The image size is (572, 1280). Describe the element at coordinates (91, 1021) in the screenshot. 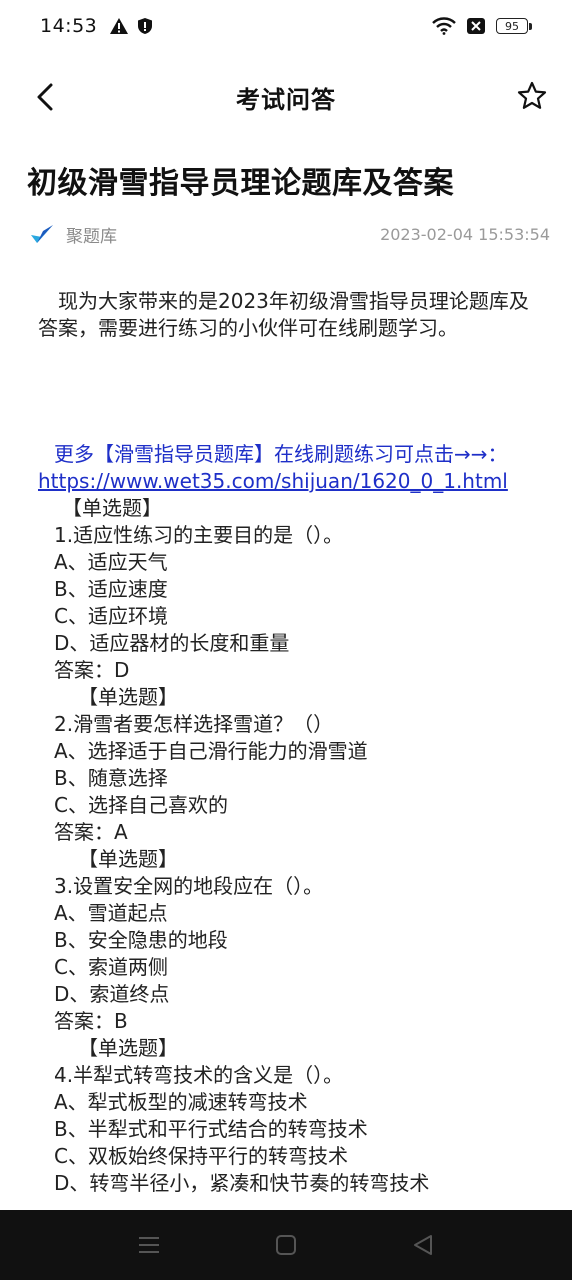

I see `question-line: 答案：B` at that location.